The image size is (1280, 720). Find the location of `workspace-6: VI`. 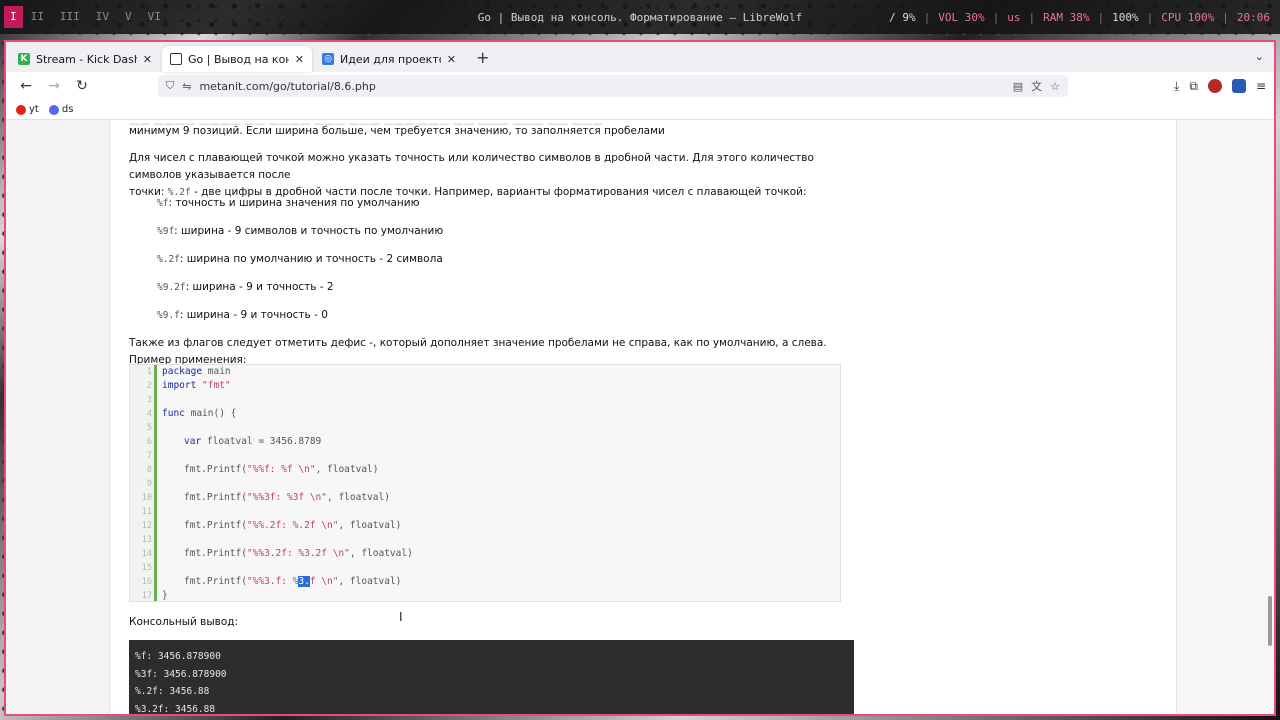

workspace-6: VI is located at coordinates (154, 17).